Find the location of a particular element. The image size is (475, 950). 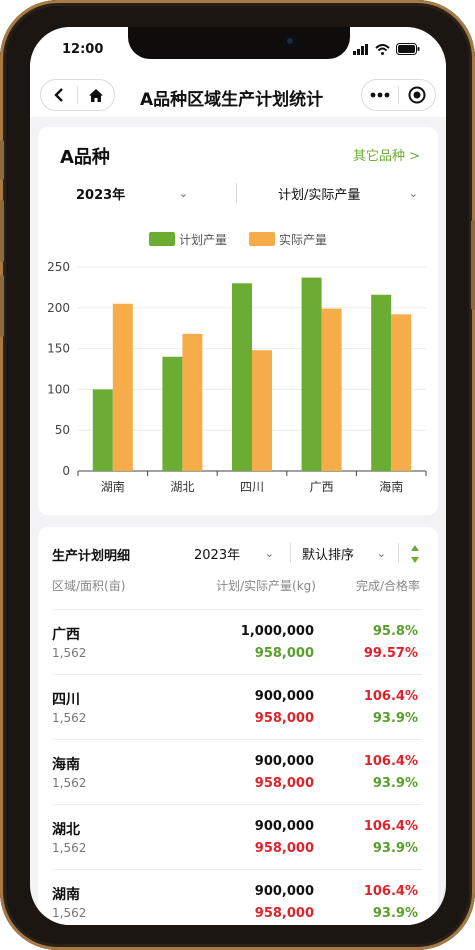

legend-swatch-actual is located at coordinates (262, 239).